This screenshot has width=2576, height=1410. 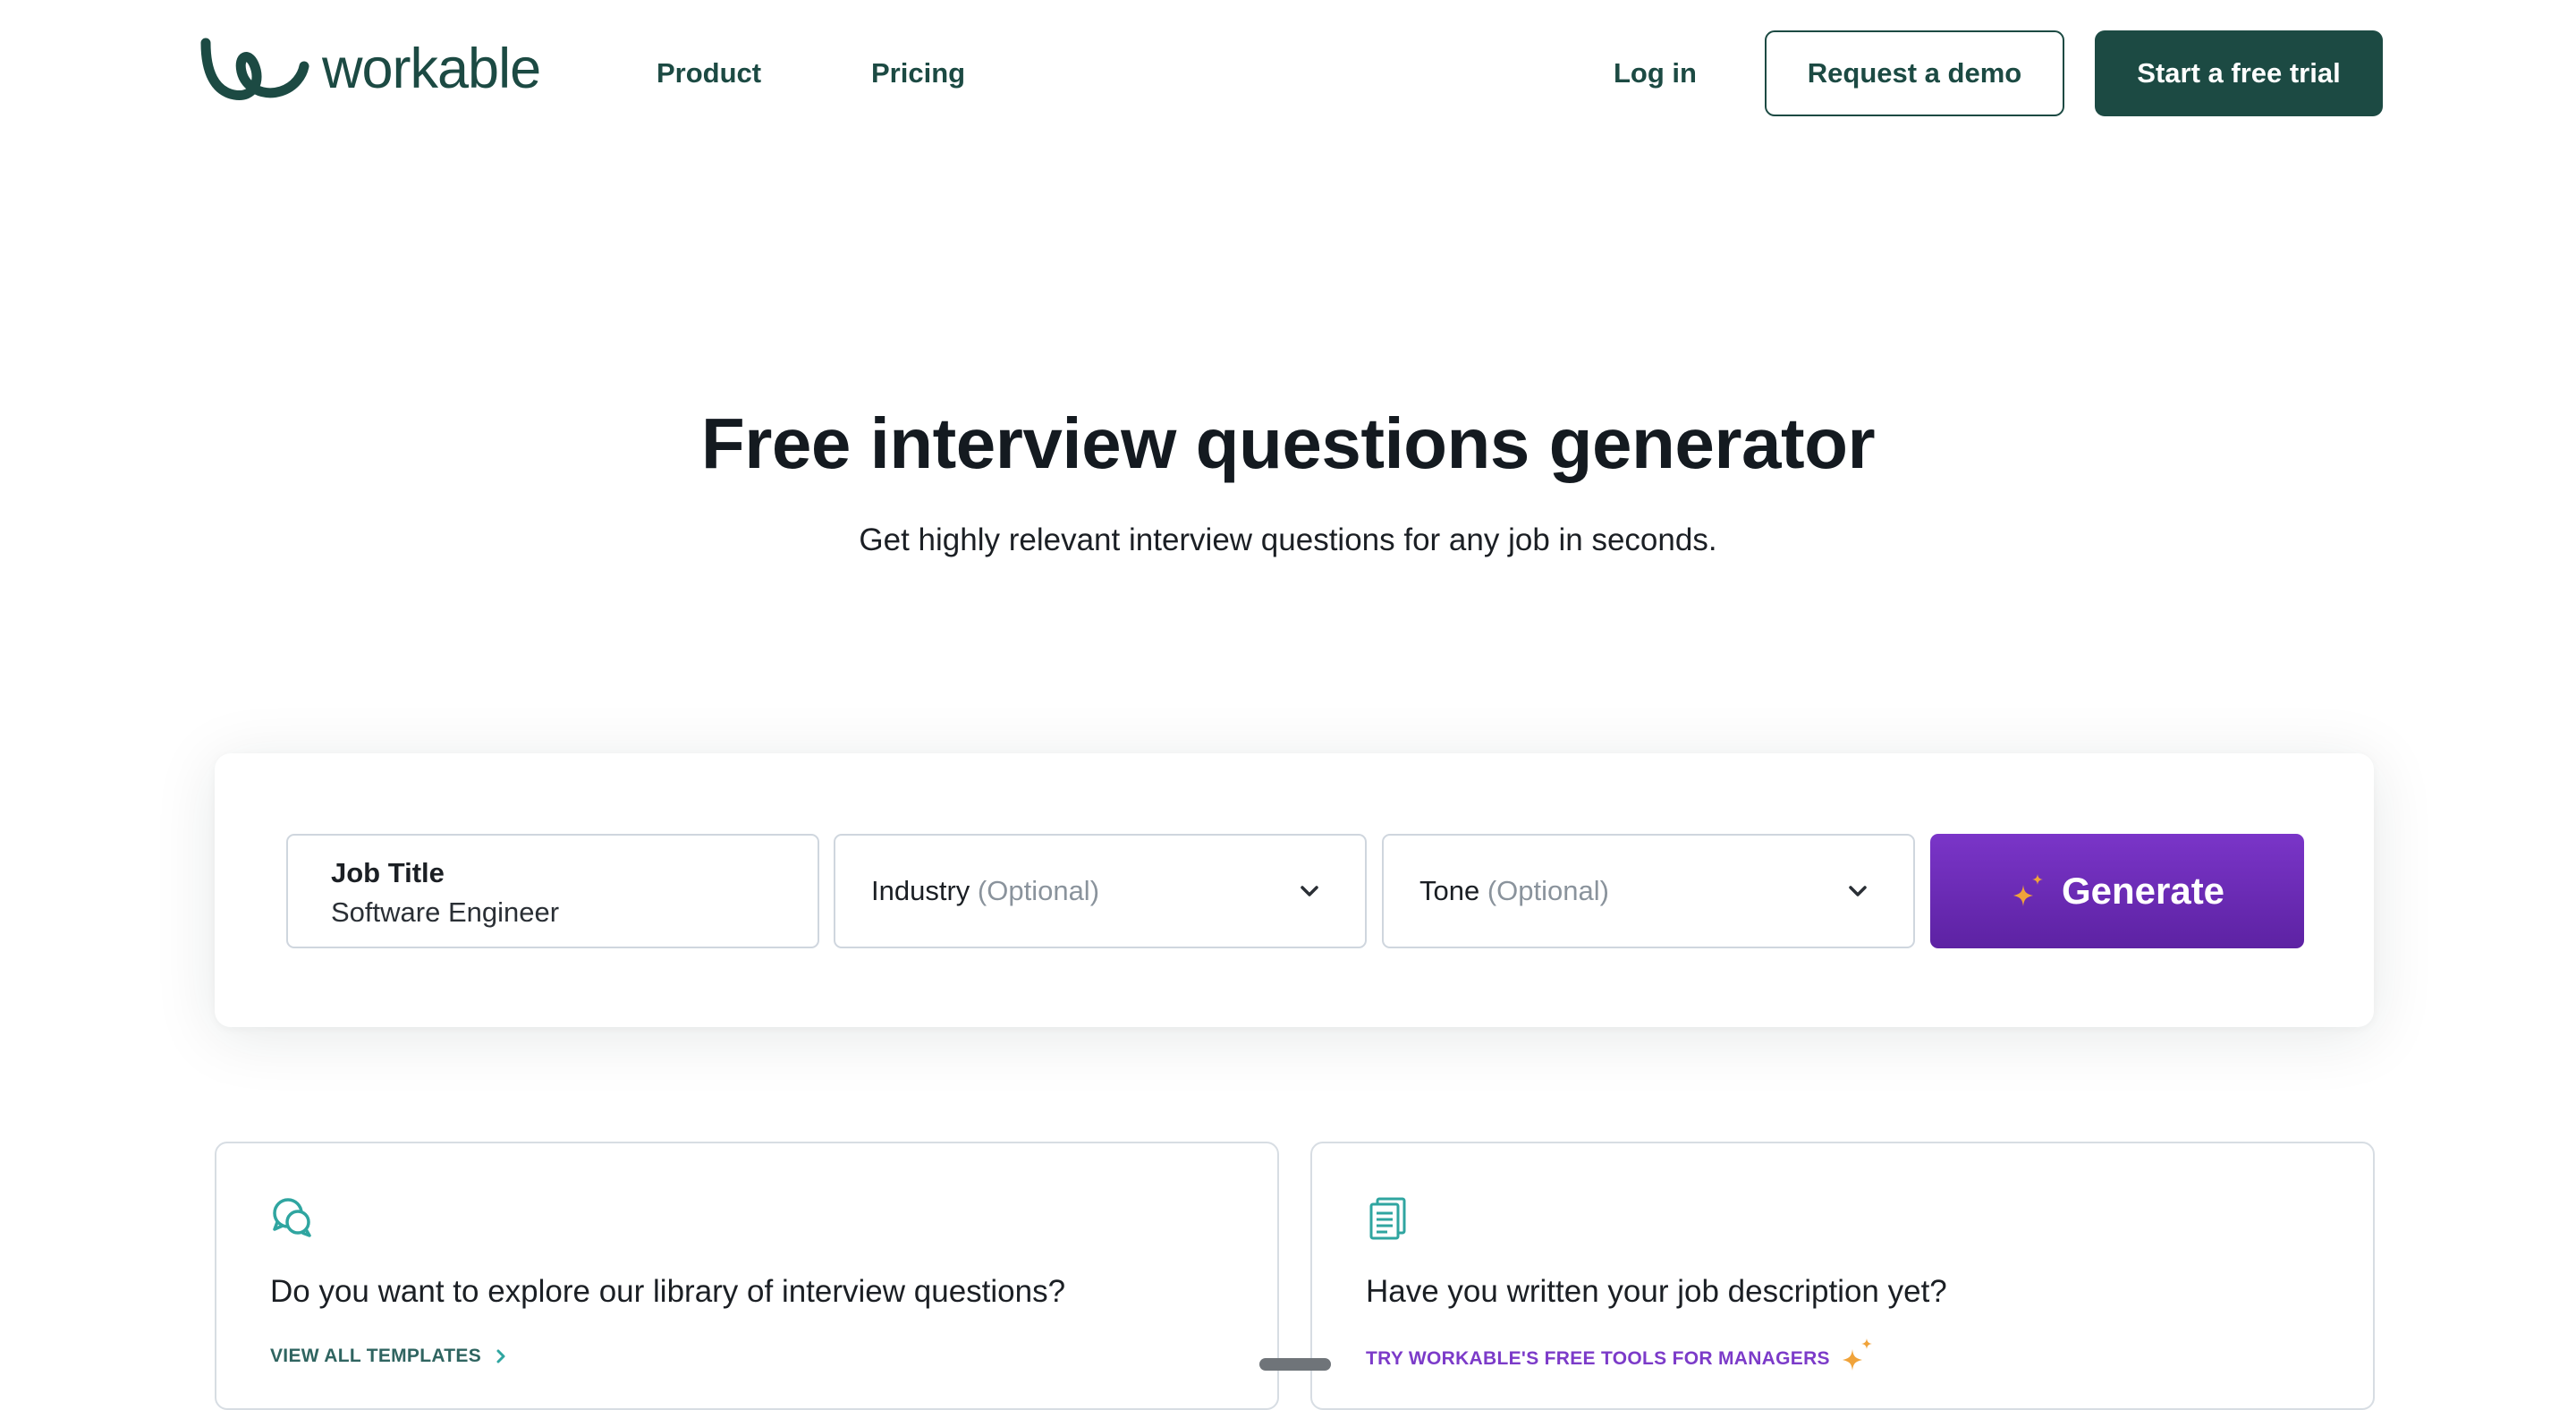 What do you see at coordinates (500, 1356) in the screenshot?
I see `chevron-right-icon` at bounding box center [500, 1356].